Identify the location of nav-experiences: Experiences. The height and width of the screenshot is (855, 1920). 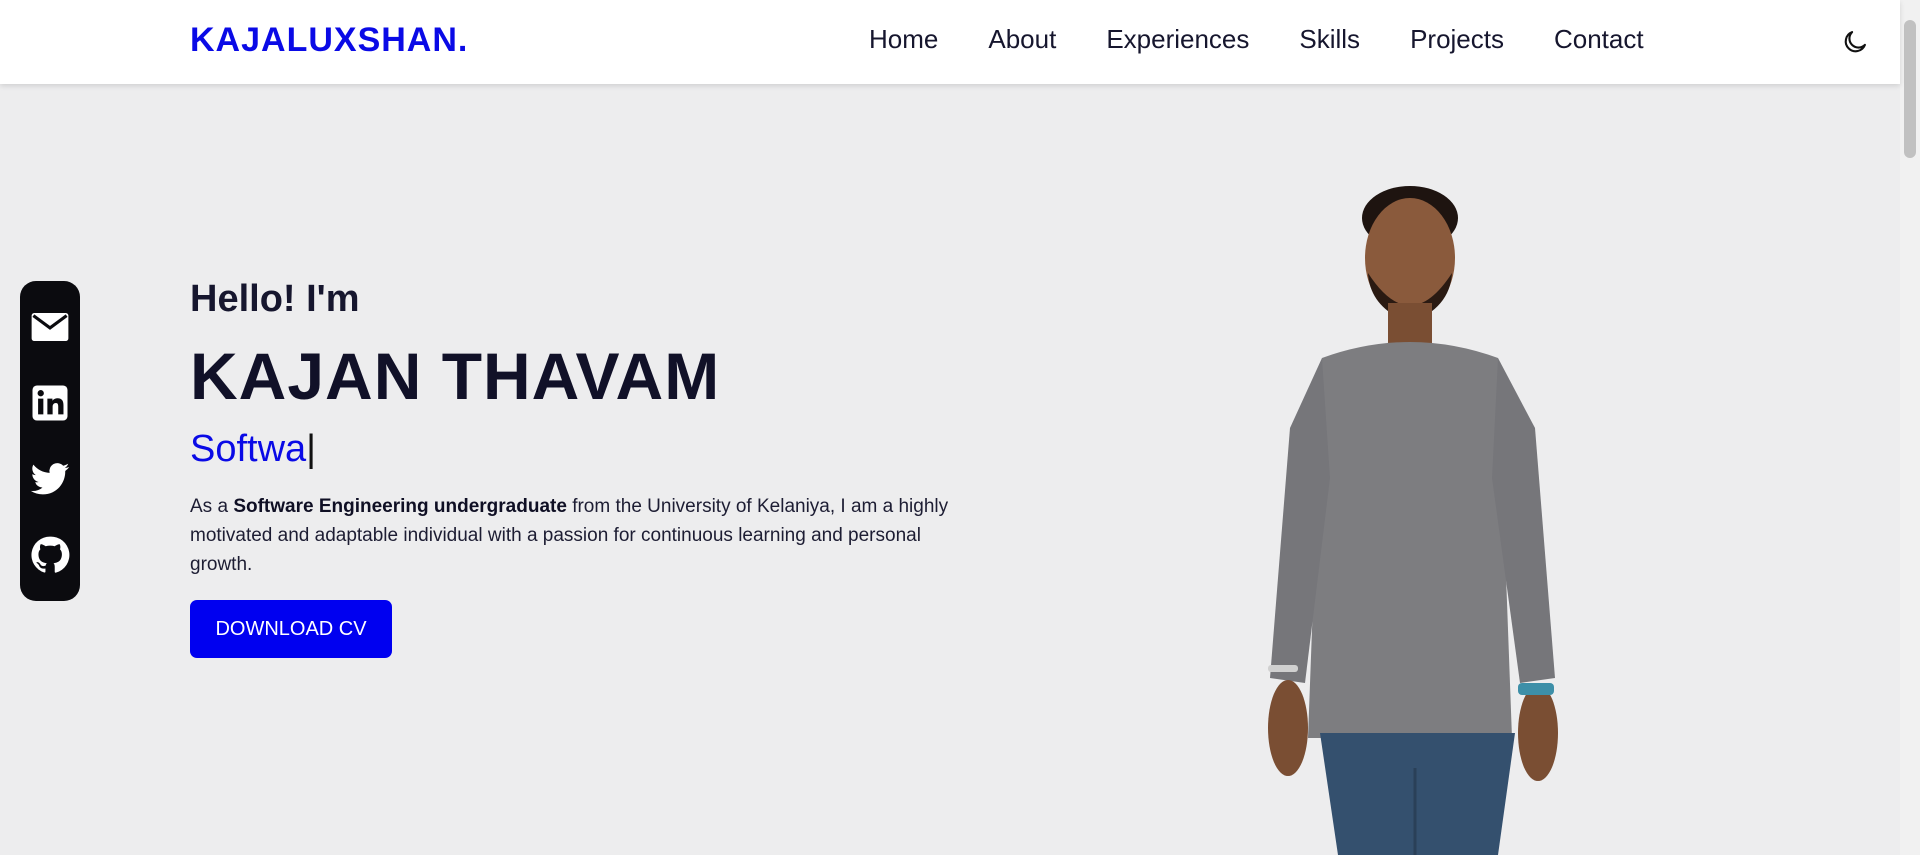
(1177, 39).